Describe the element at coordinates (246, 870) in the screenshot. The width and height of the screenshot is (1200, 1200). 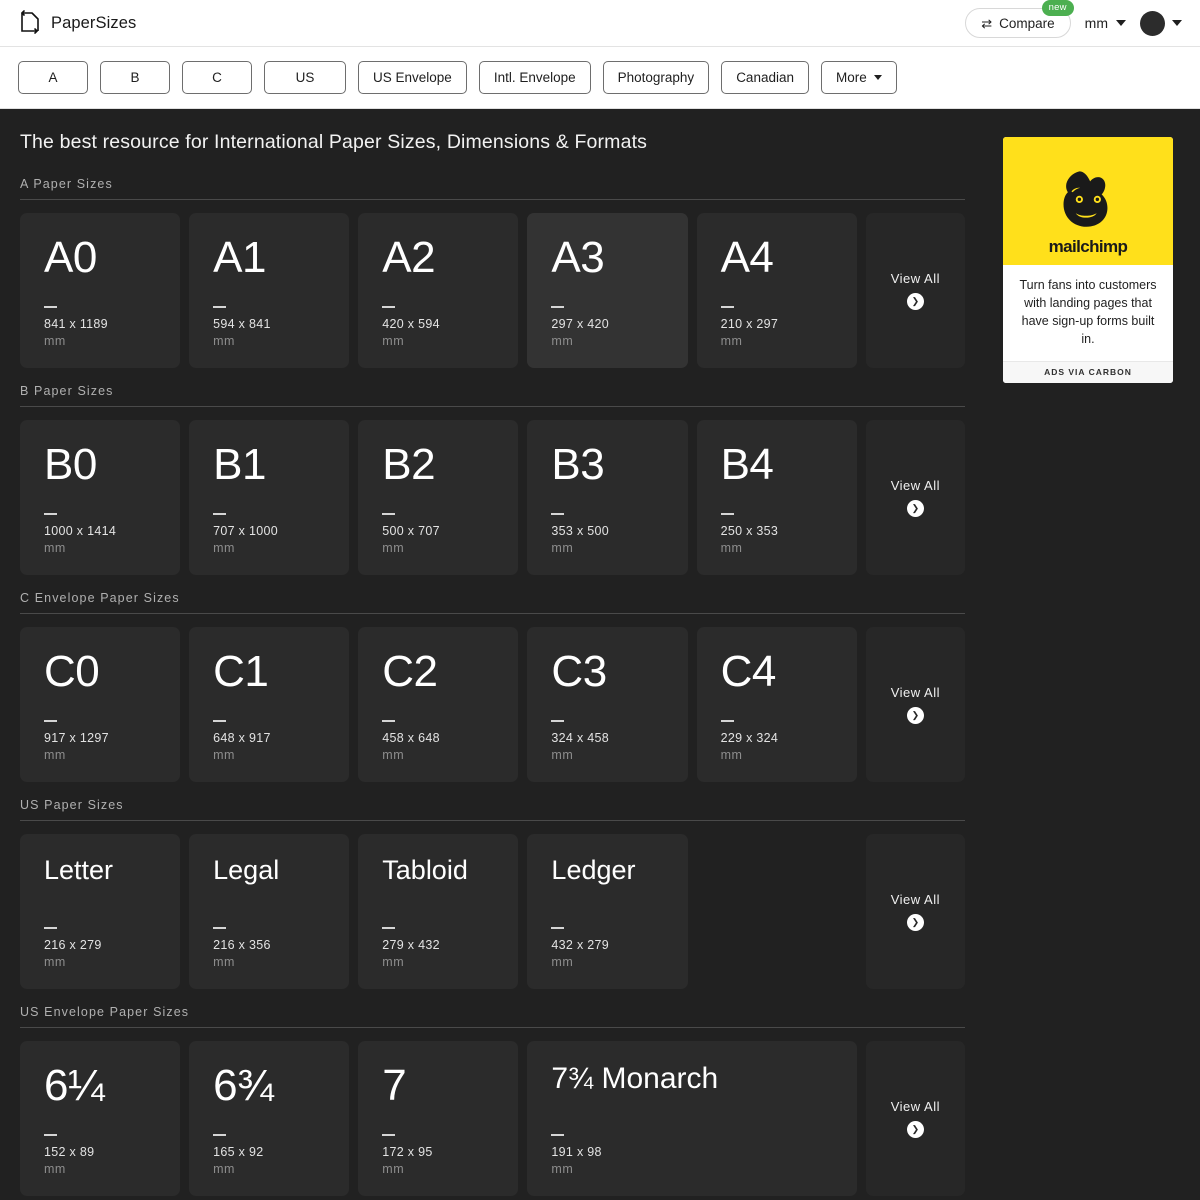
I see `card-title: Legal` at that location.